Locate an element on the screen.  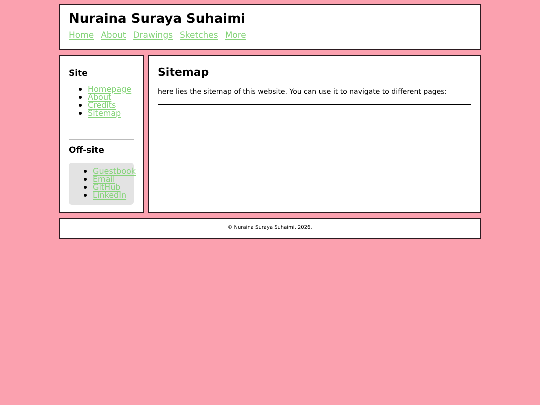
sidebar-link: Sitemap is located at coordinates (105, 114).